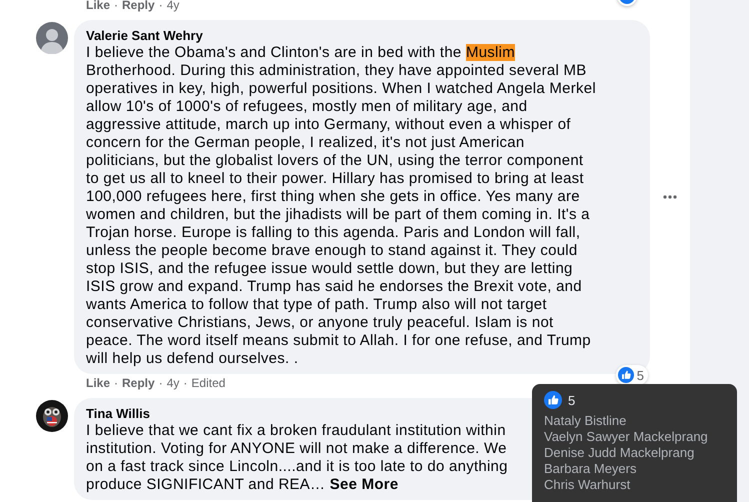 This screenshot has width=749, height=502. Describe the element at coordinates (626, 437) in the screenshot. I see `reactor-name: Vaelyn Sawyer Mackelprang` at that location.